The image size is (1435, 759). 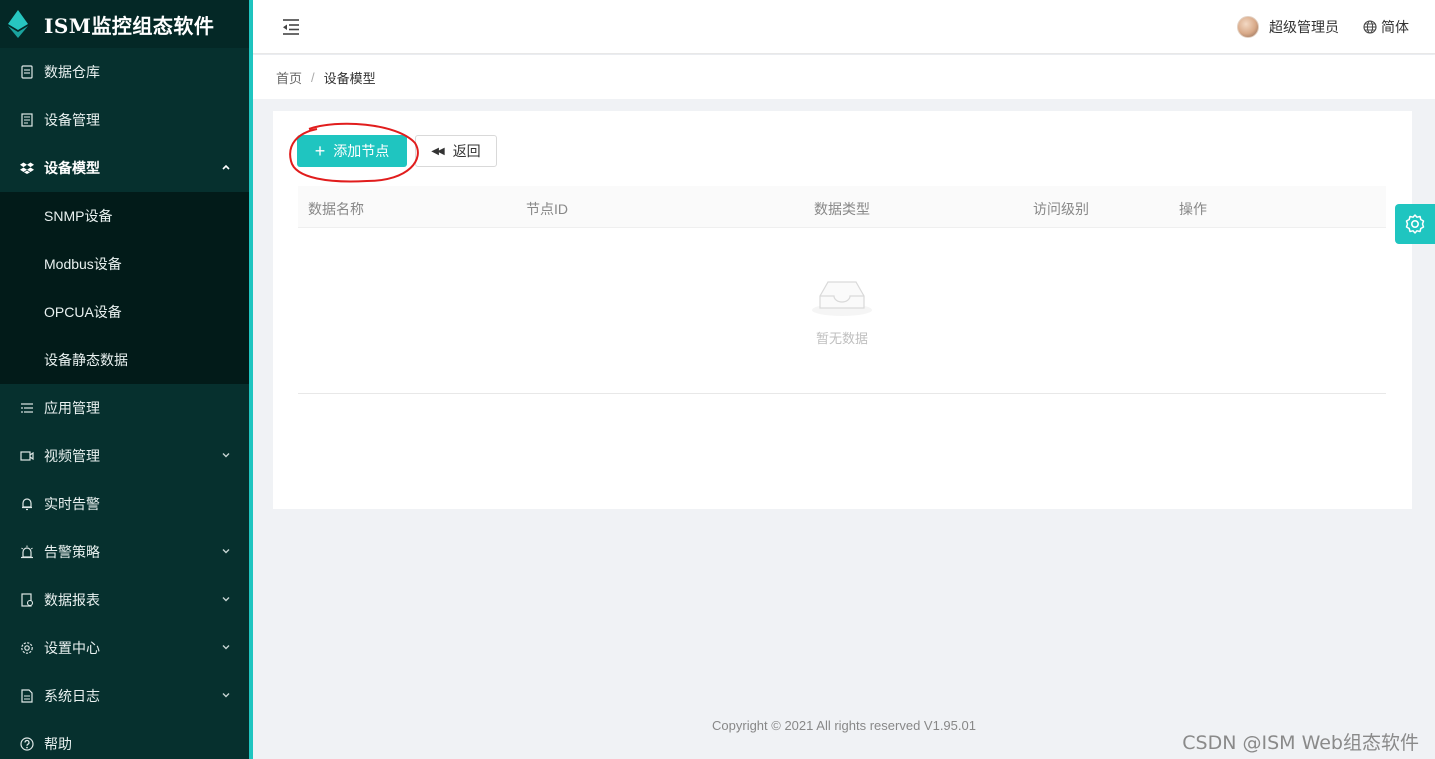 I want to click on column-header: 访问级别, so click(x=1061, y=209).